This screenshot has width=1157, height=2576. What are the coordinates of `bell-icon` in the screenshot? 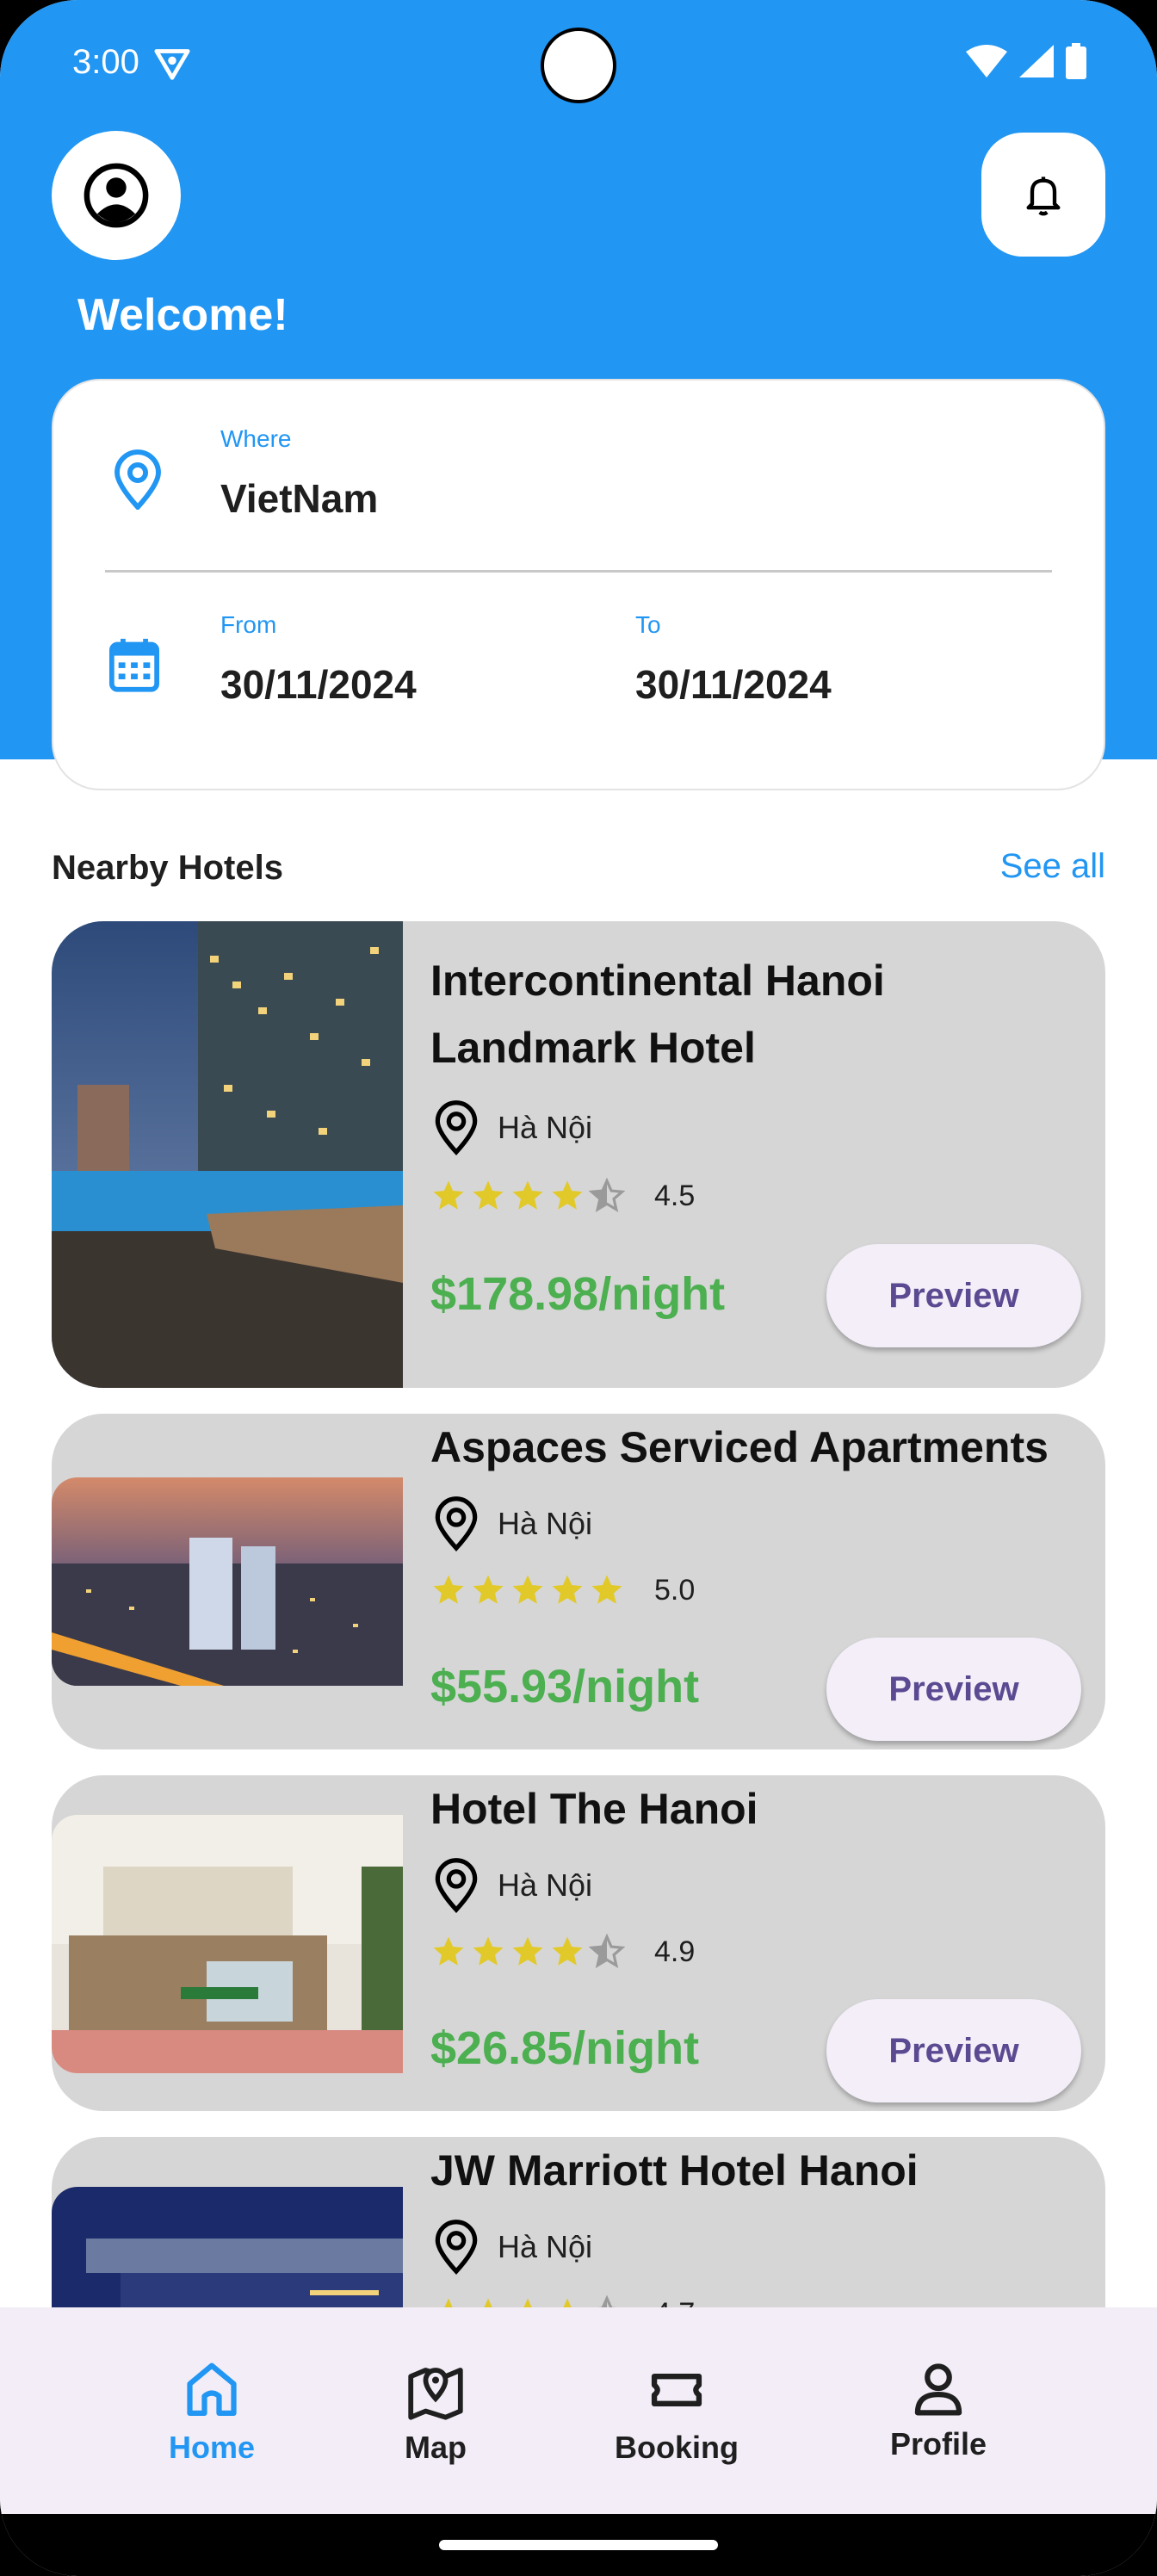 It's located at (1044, 196).